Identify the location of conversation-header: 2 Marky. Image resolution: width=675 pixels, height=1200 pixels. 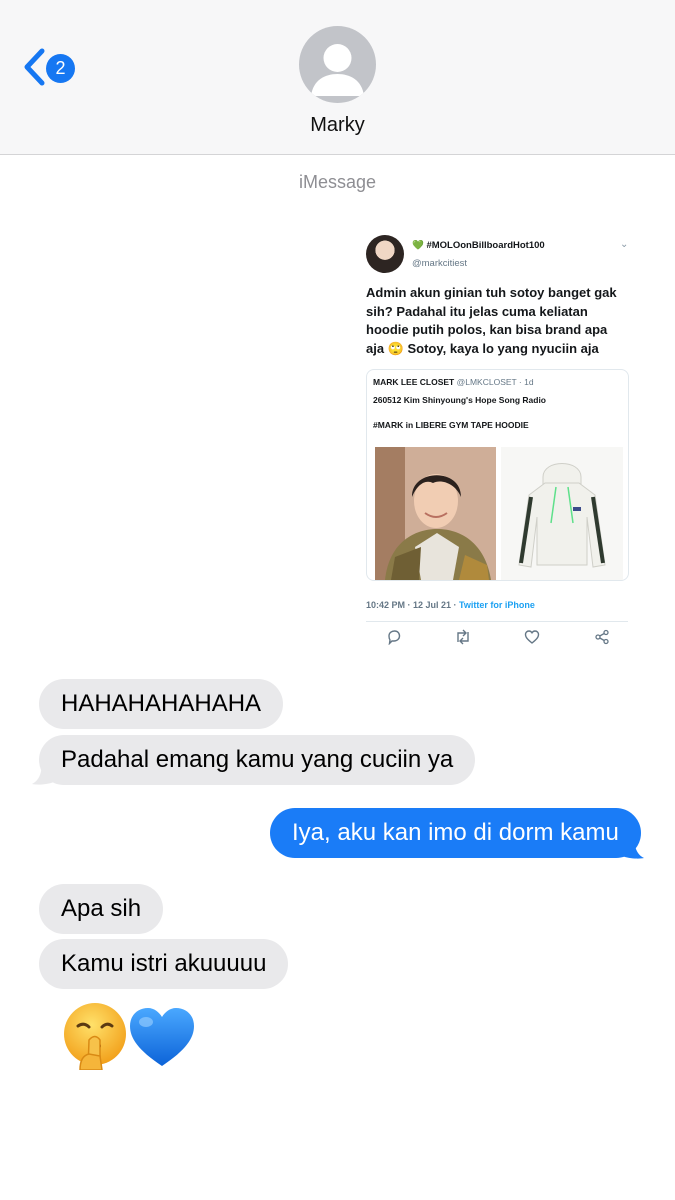
(337, 77).